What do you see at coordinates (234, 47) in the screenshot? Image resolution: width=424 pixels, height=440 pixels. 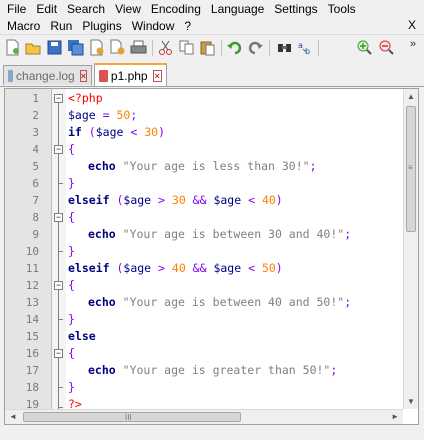 I see `undo-icon` at bounding box center [234, 47].